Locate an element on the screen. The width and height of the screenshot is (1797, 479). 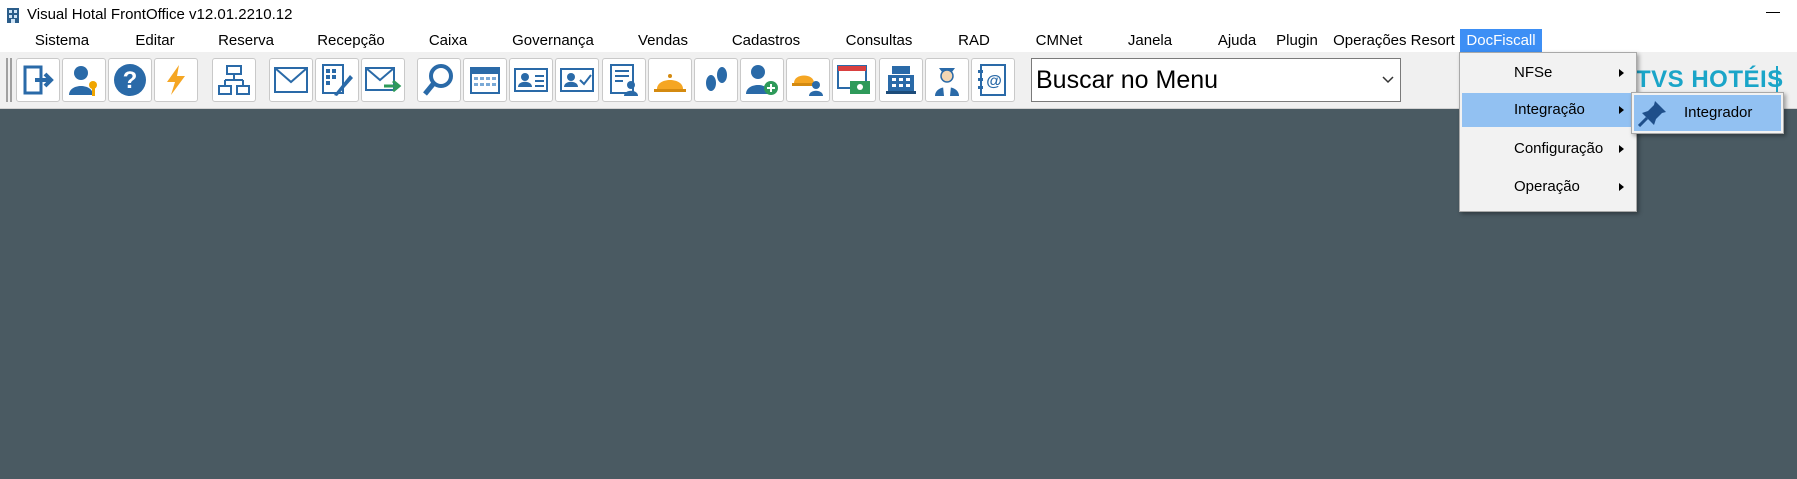
envelope-icon is located at coordinates (291, 80).